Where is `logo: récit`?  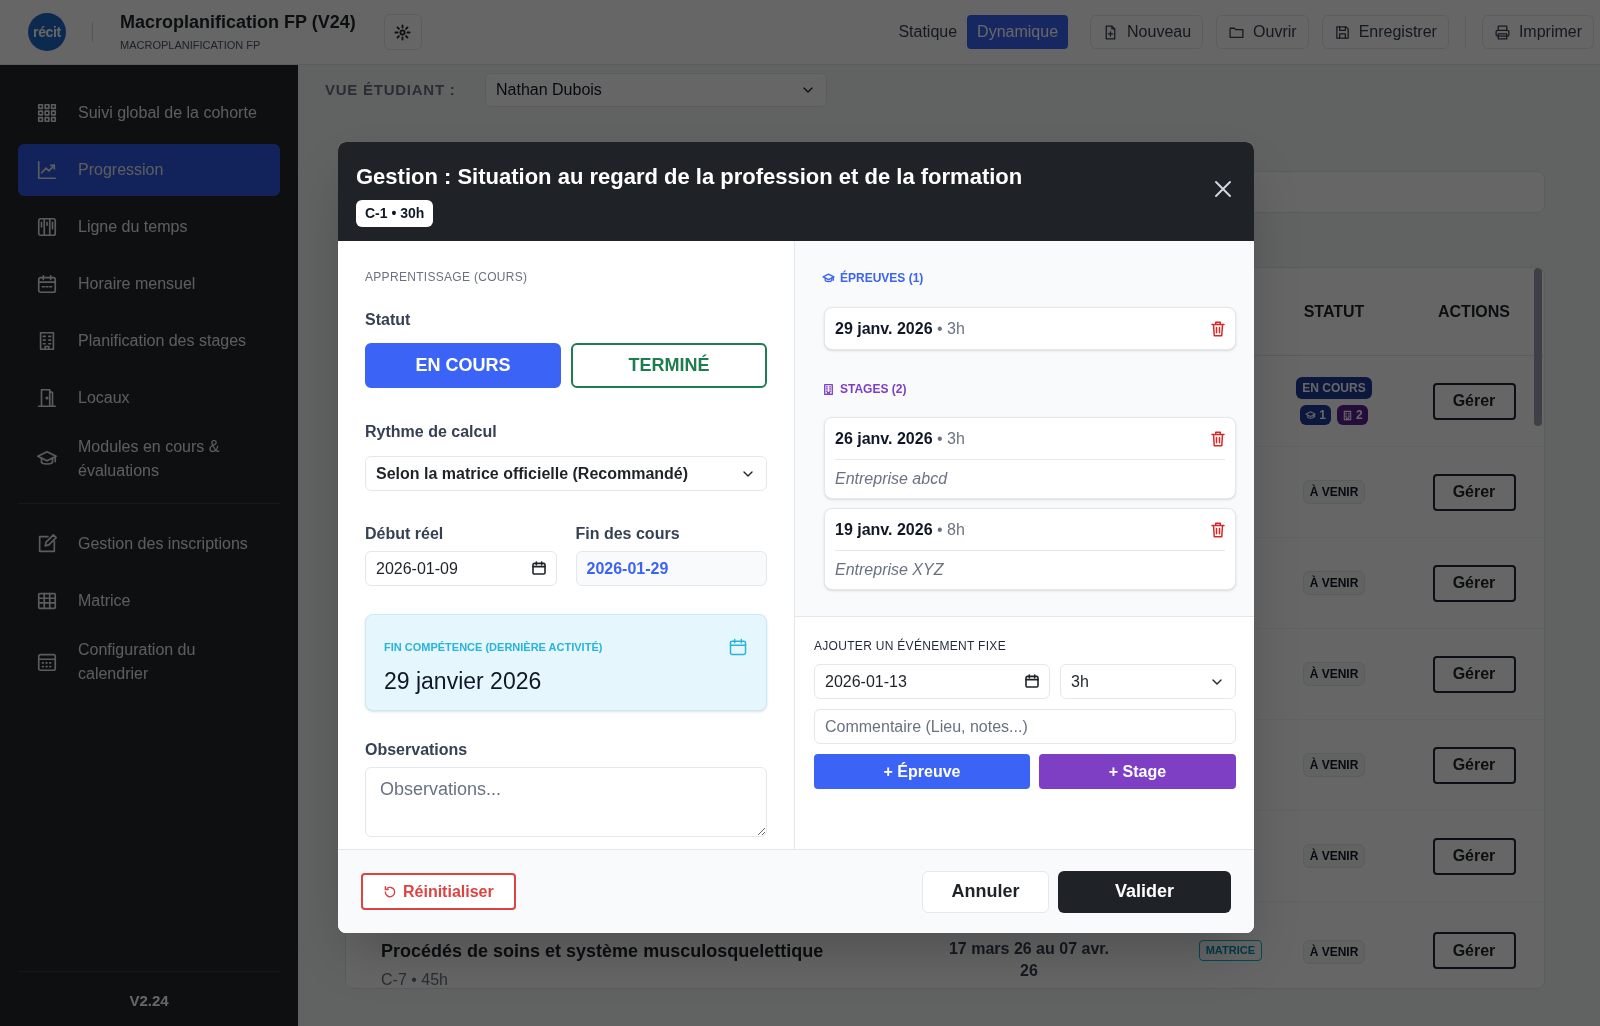 logo: récit is located at coordinates (47, 32).